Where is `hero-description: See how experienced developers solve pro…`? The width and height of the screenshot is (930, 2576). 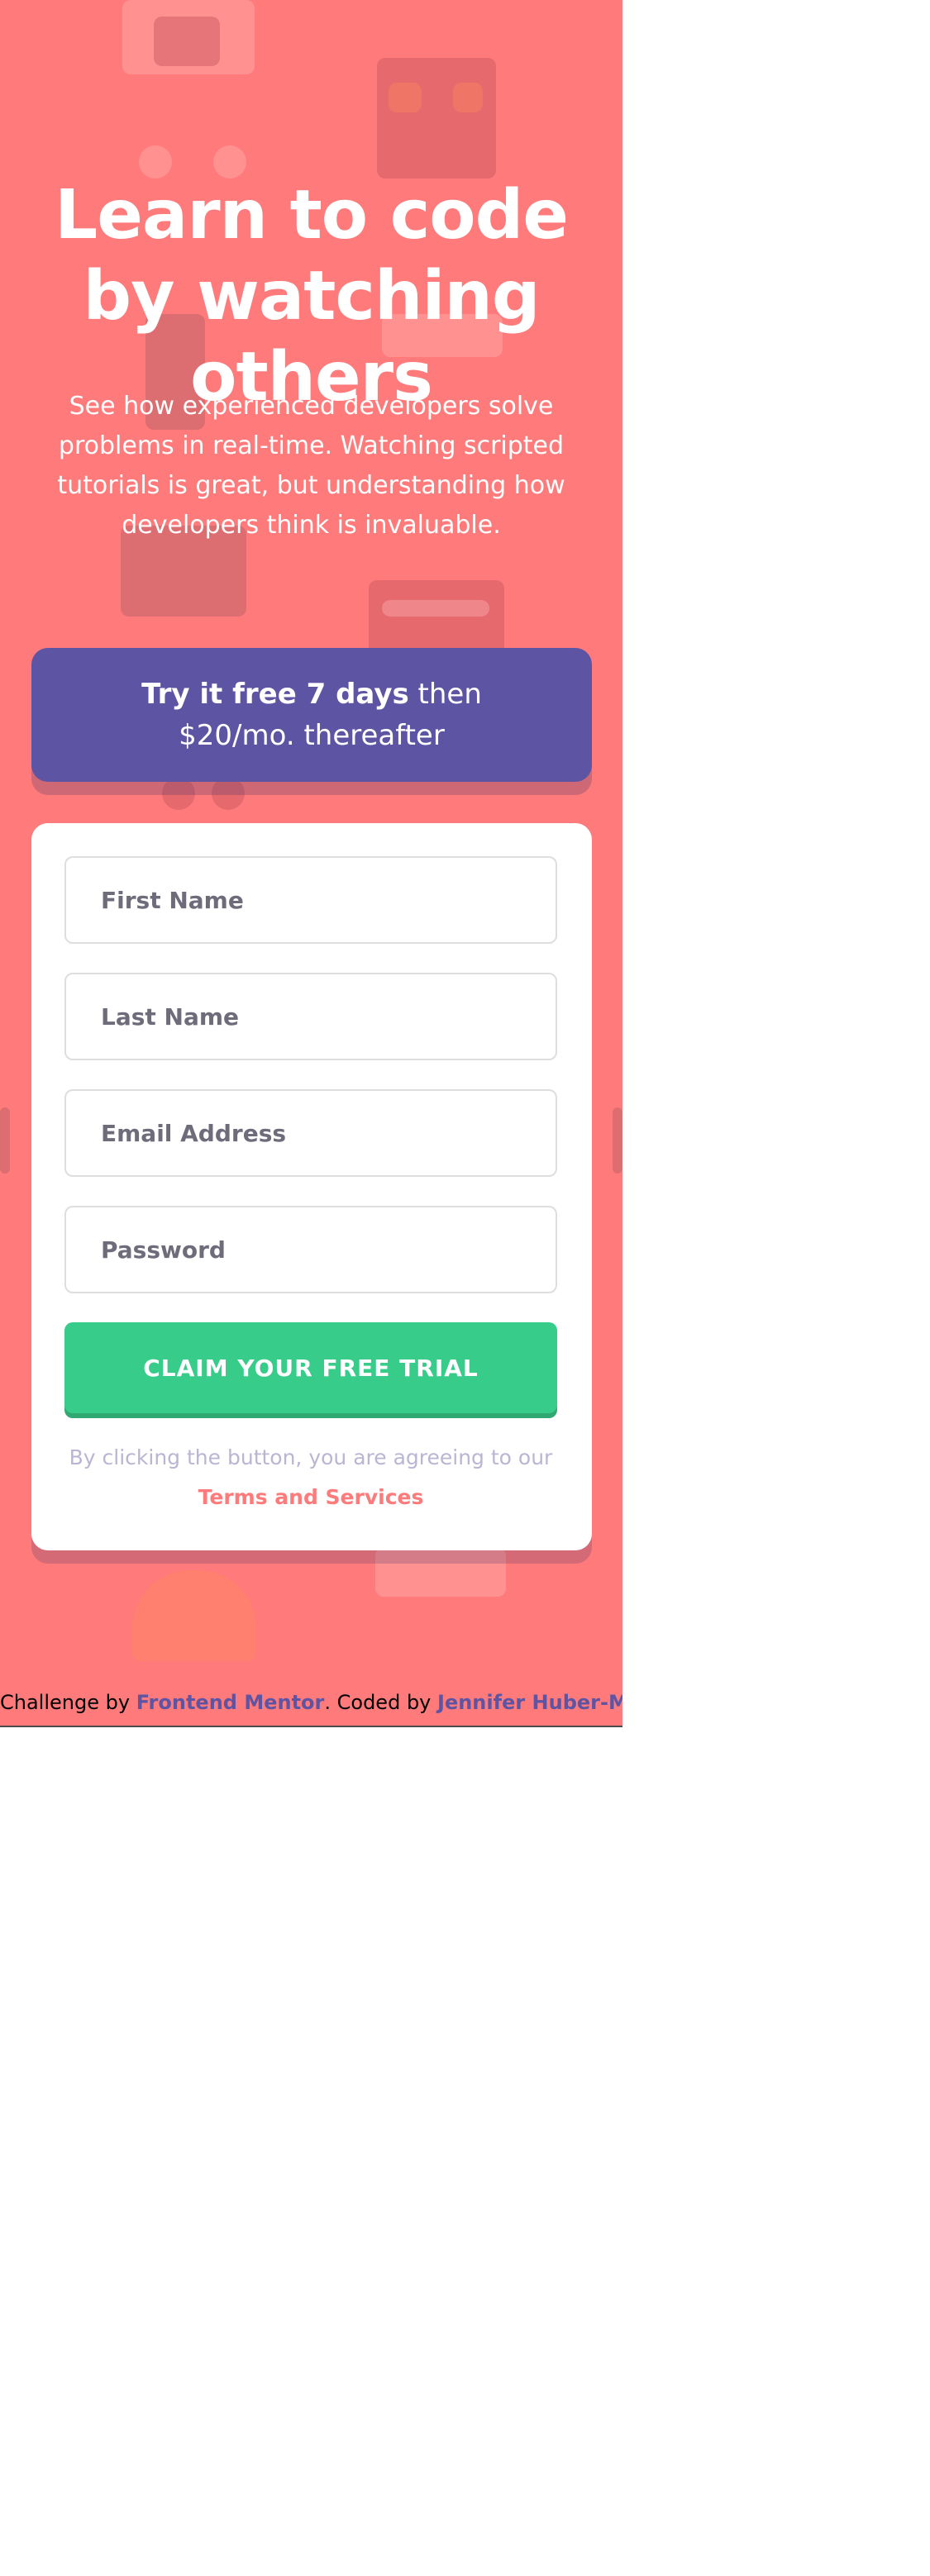 hero-description: See how experienced developers solve pro… is located at coordinates (311, 466).